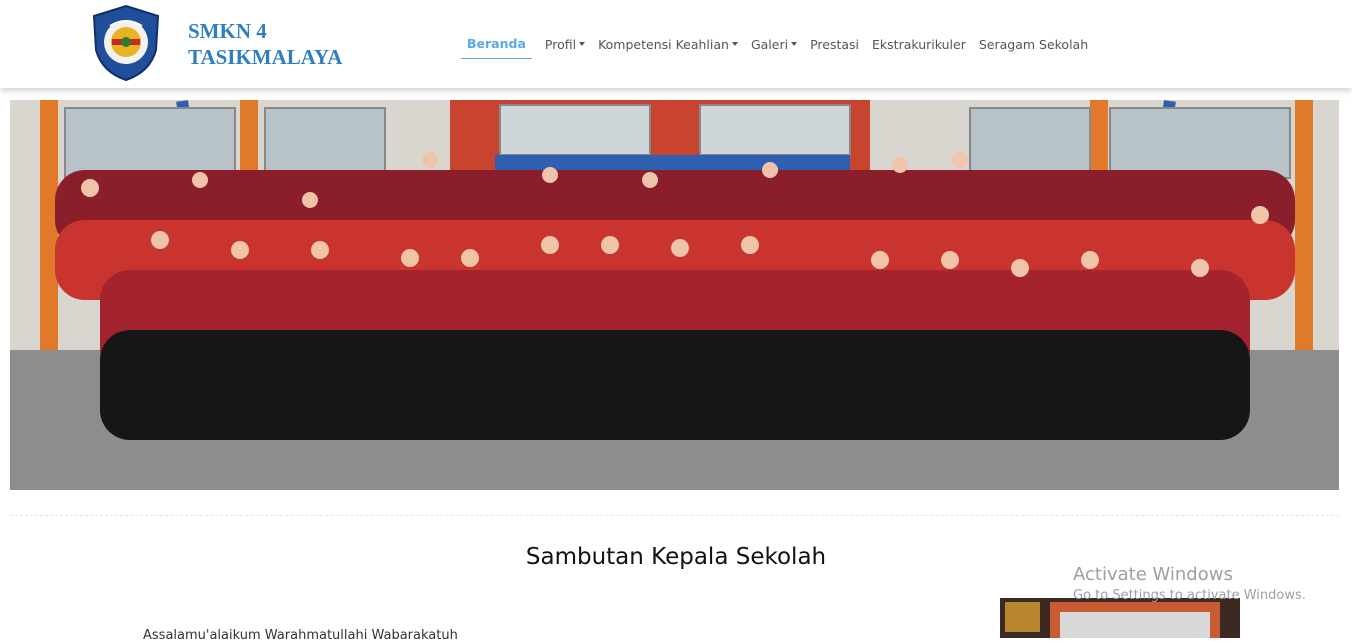 This screenshot has width=1352, height=643. Describe the element at coordinates (265, 57) in the screenshot. I see `school-name-line2: TASIKMALAYA` at that location.